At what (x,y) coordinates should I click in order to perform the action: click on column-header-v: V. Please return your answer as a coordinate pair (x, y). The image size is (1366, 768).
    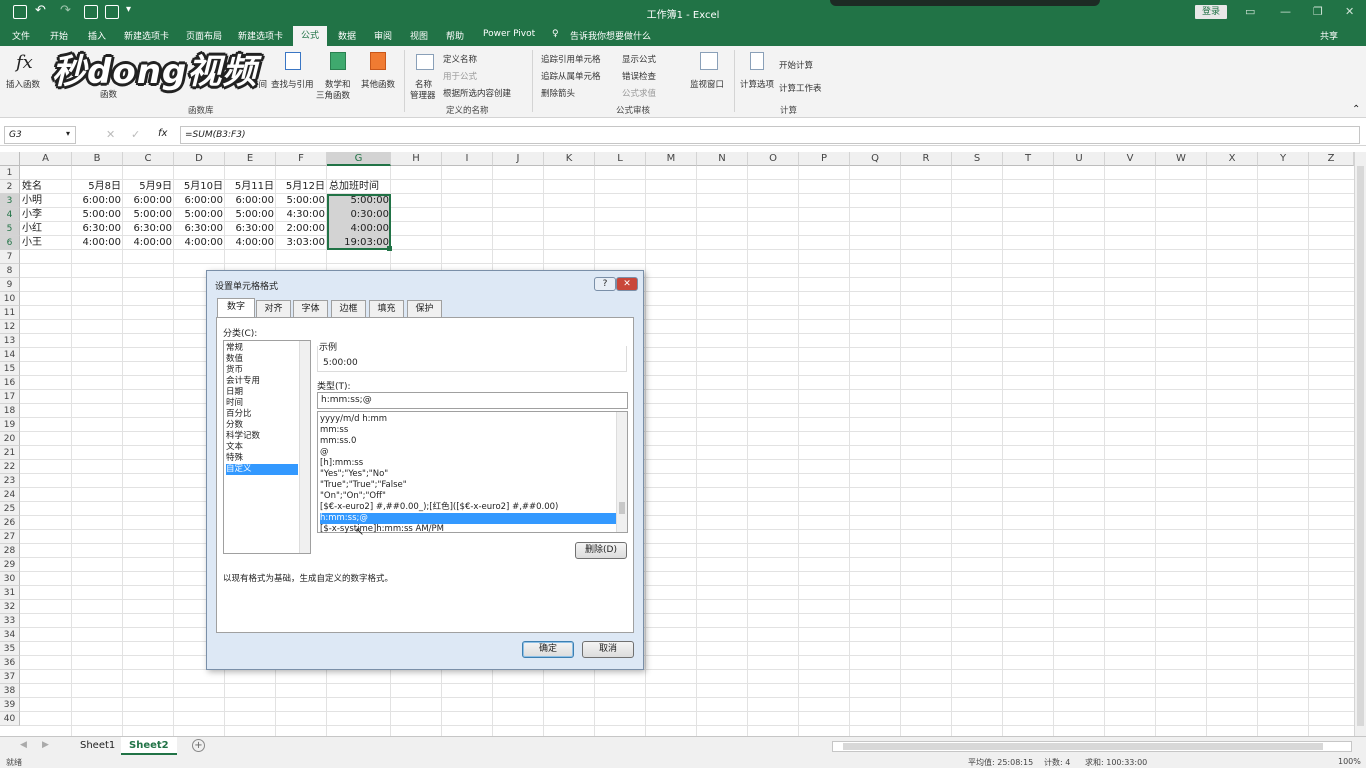
    Looking at the image, I should click on (1130, 159).